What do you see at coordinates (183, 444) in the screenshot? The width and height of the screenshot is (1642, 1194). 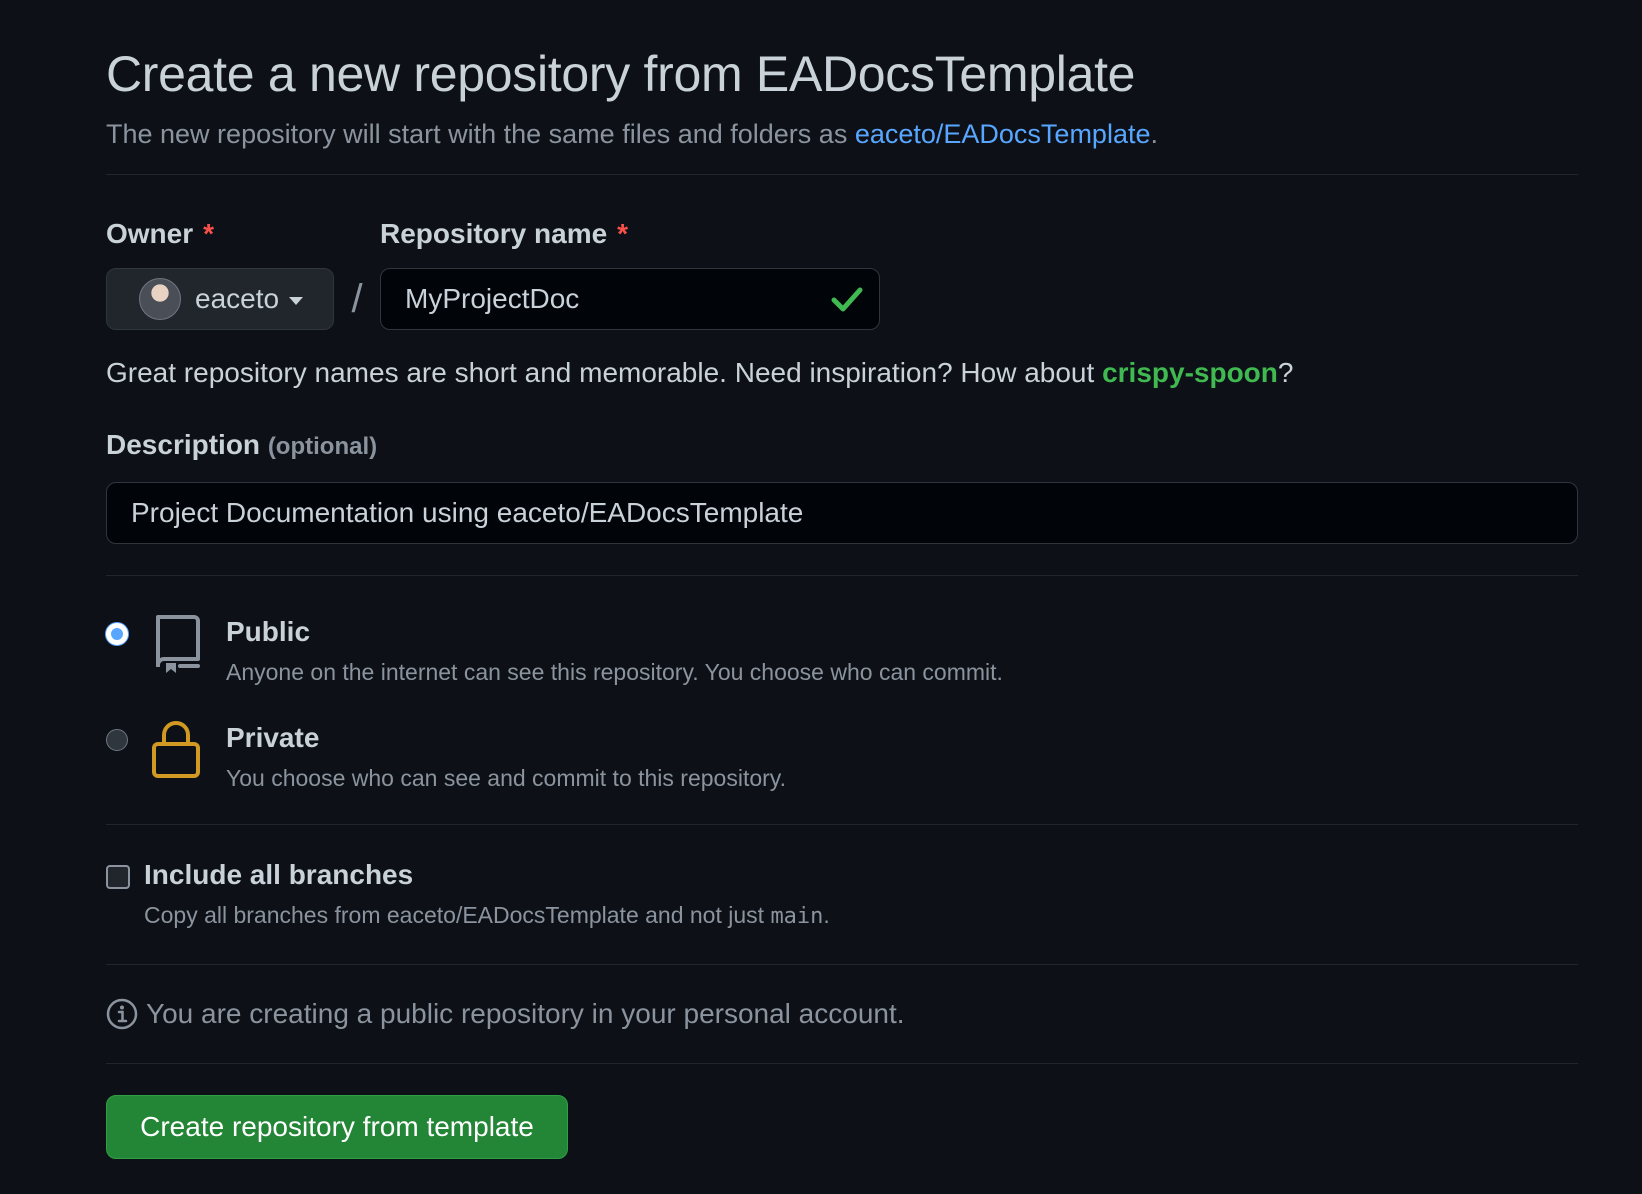 I see `description-label-text: Description` at bounding box center [183, 444].